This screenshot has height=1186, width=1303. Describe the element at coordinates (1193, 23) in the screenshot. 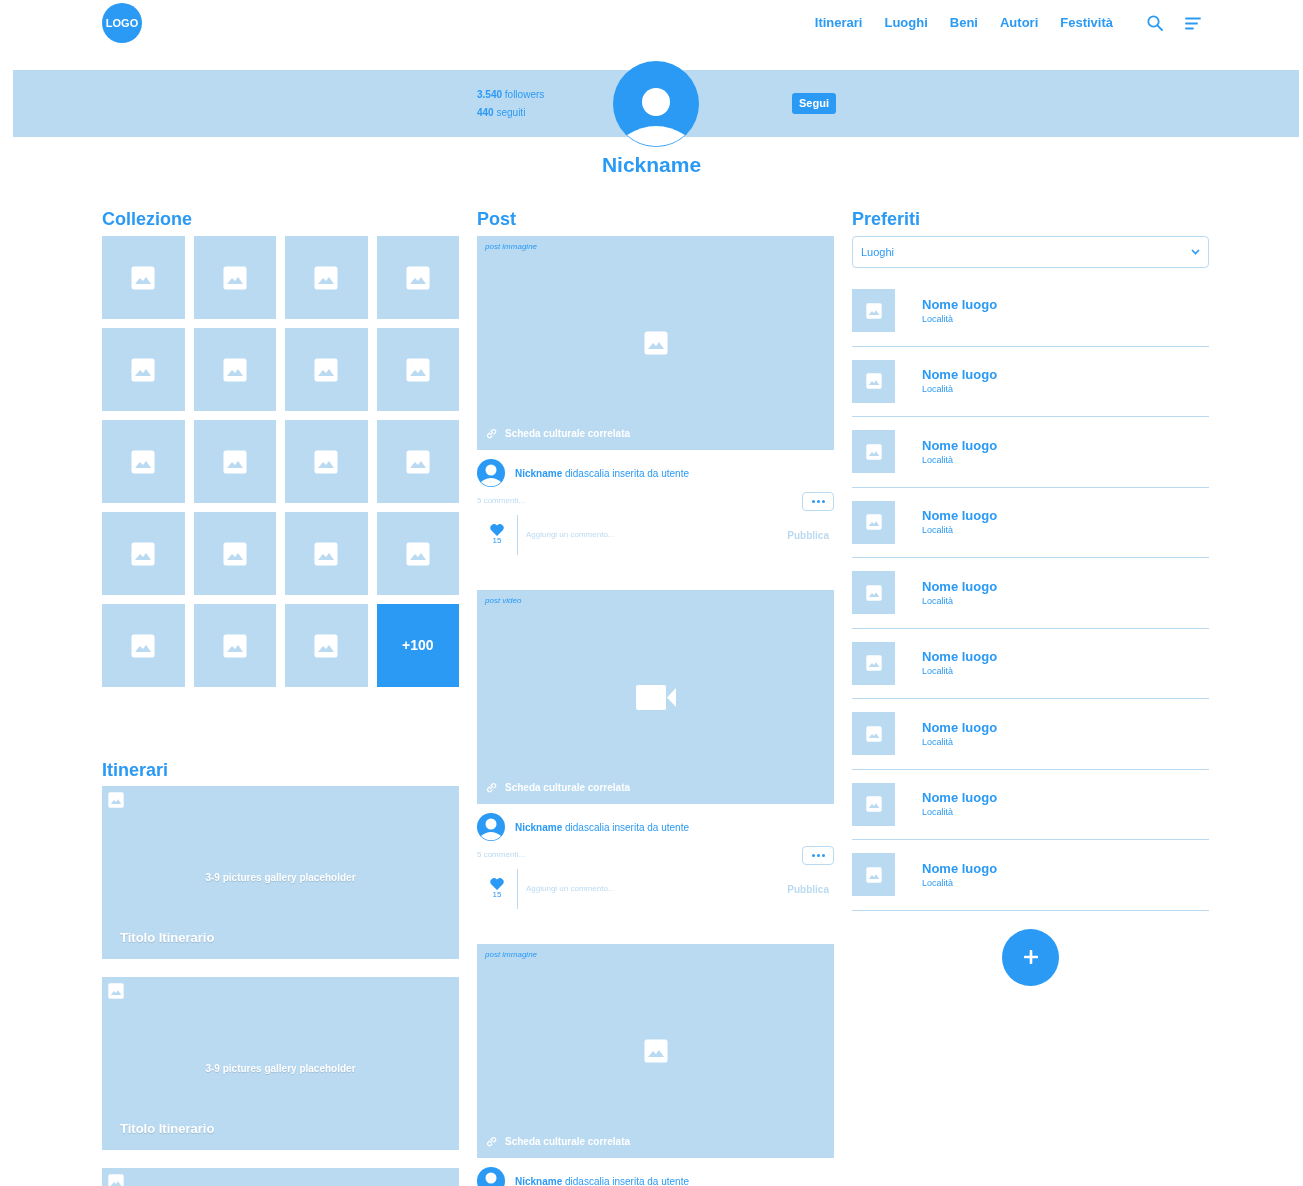

I see `menu-icon` at that location.